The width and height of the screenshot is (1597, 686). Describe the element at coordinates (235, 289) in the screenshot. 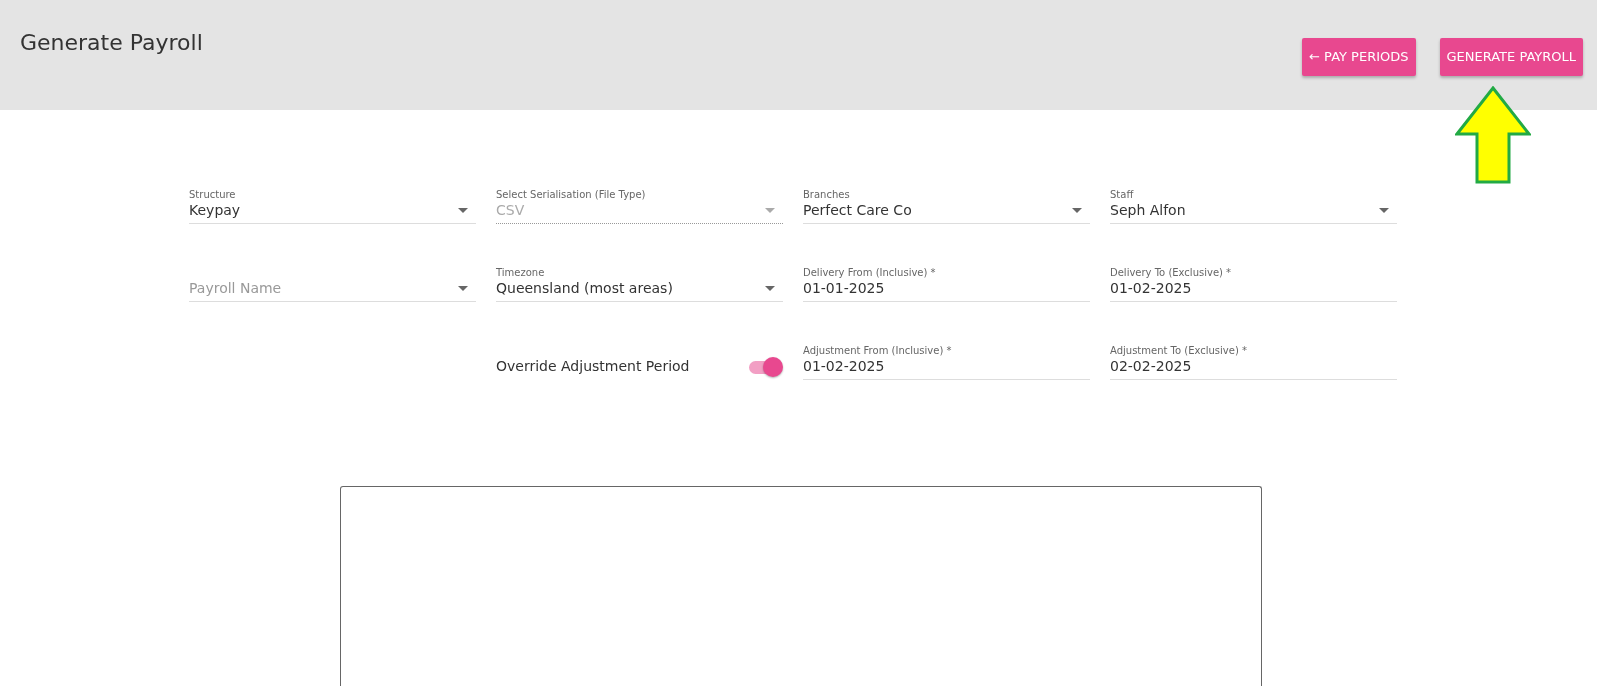

I see `field-placeholder: Payroll Name` at that location.